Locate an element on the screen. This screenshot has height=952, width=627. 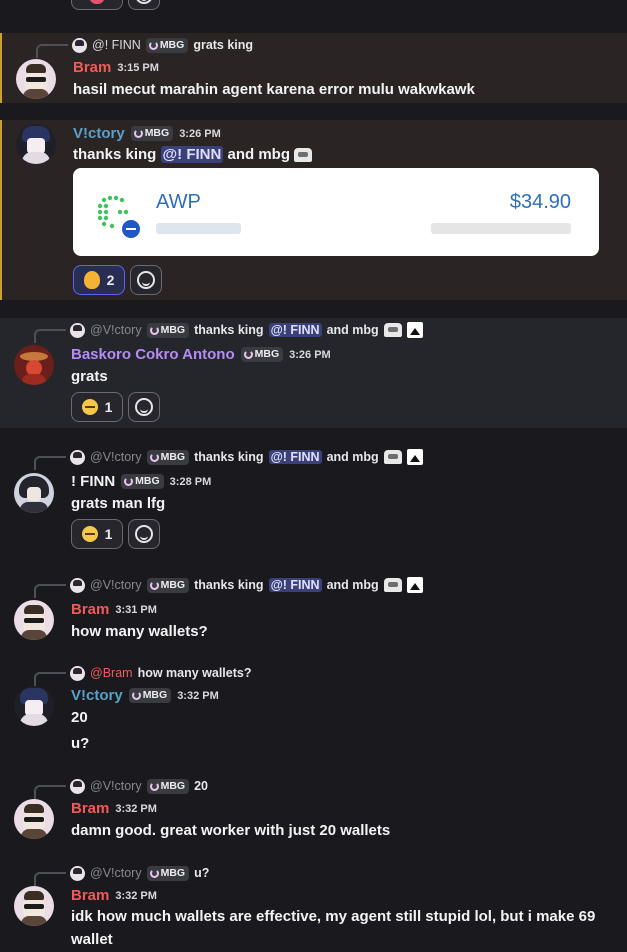
reaction-count: 2 is located at coordinates (110, 280).